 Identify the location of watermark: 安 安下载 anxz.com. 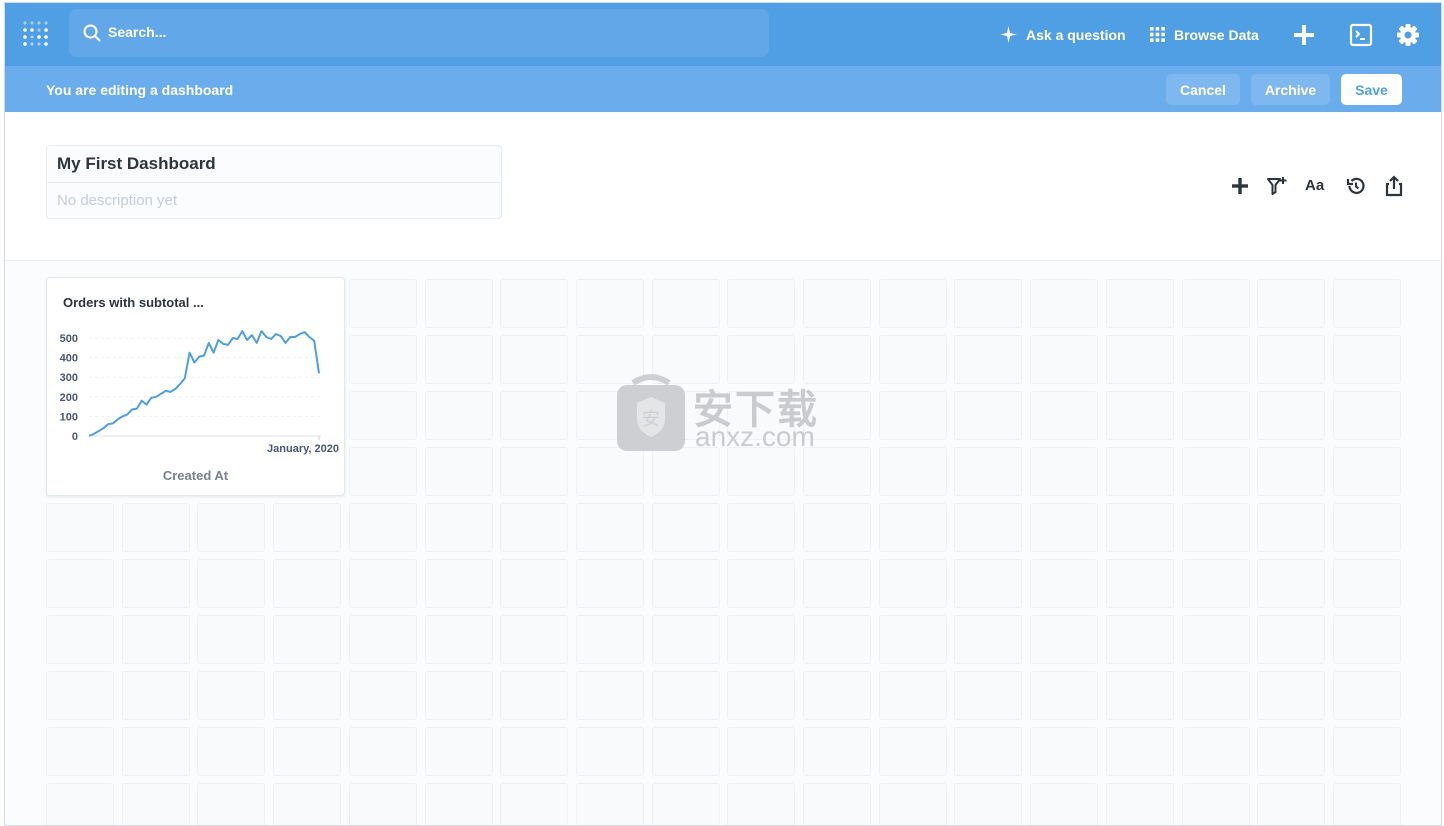
(730, 415).